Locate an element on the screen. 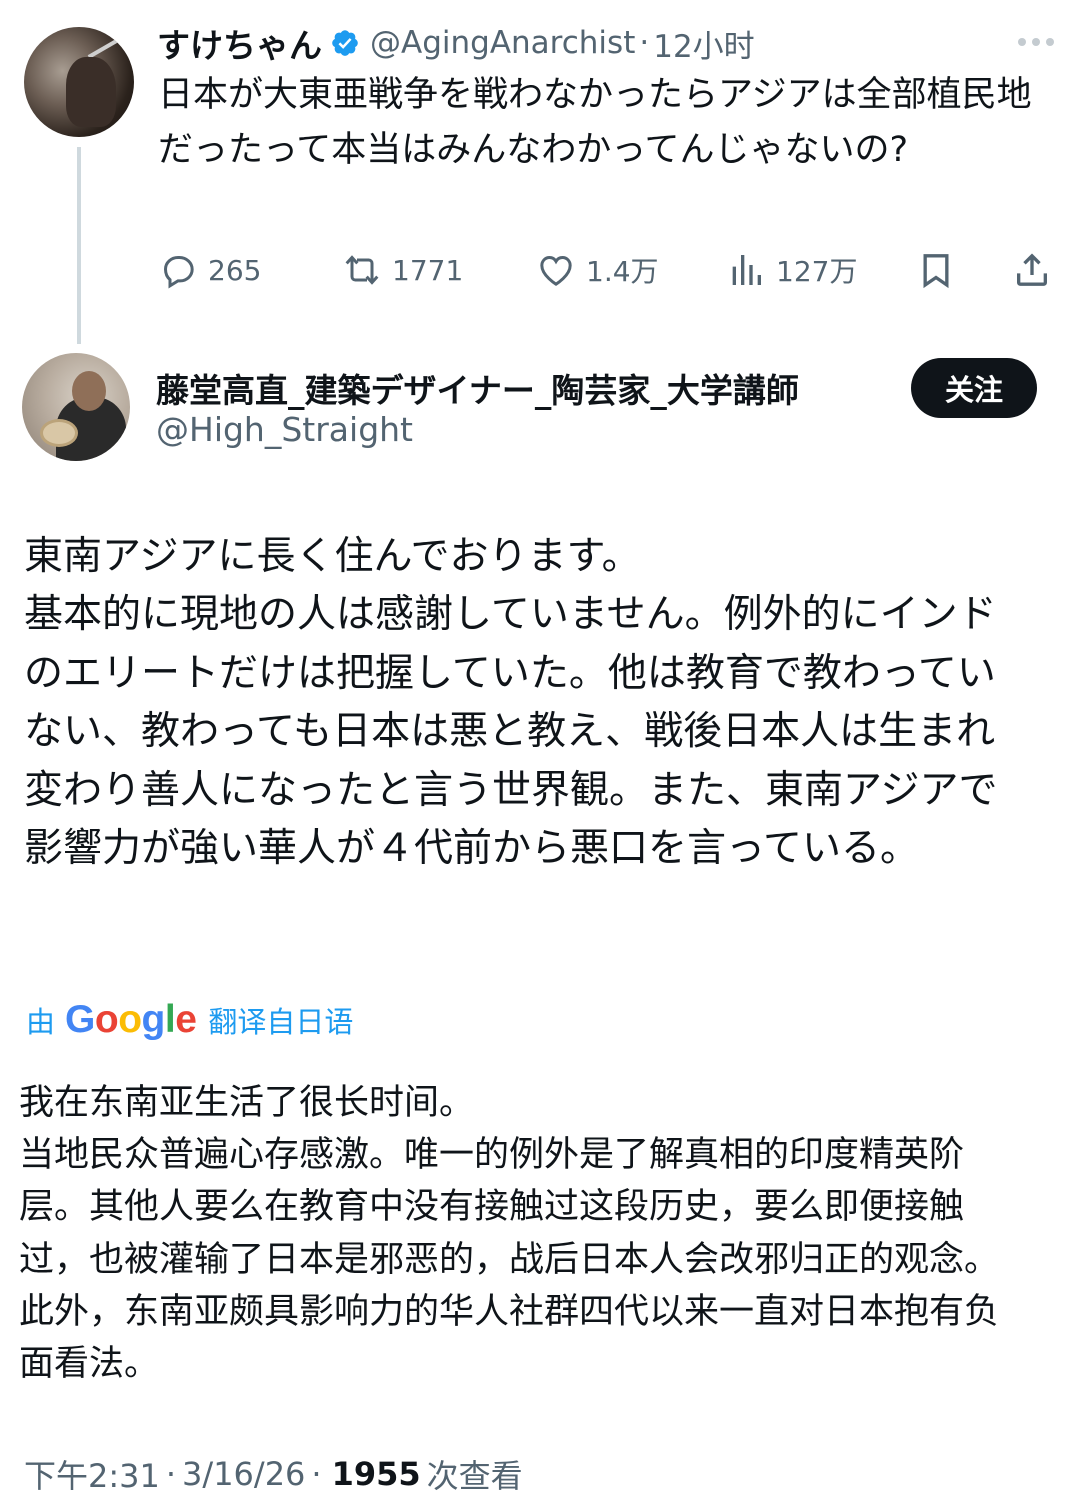  bookmark-icon is located at coordinates (936, 271).